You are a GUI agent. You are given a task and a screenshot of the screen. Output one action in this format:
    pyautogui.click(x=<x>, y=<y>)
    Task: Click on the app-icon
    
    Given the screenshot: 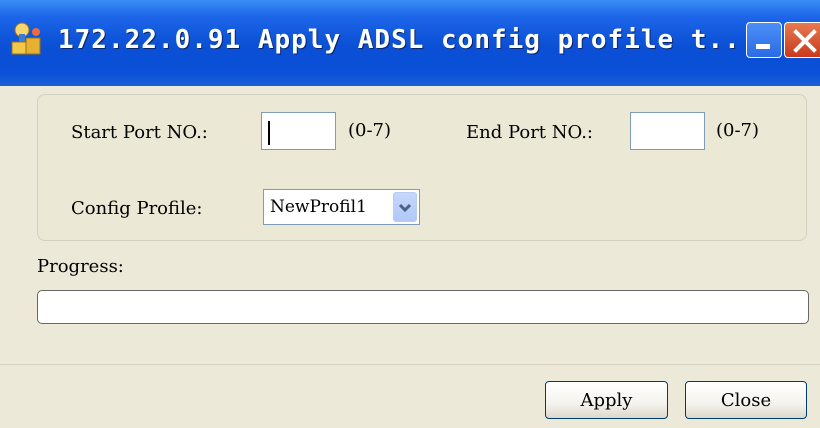 What is the action you would take?
    pyautogui.click(x=27, y=39)
    